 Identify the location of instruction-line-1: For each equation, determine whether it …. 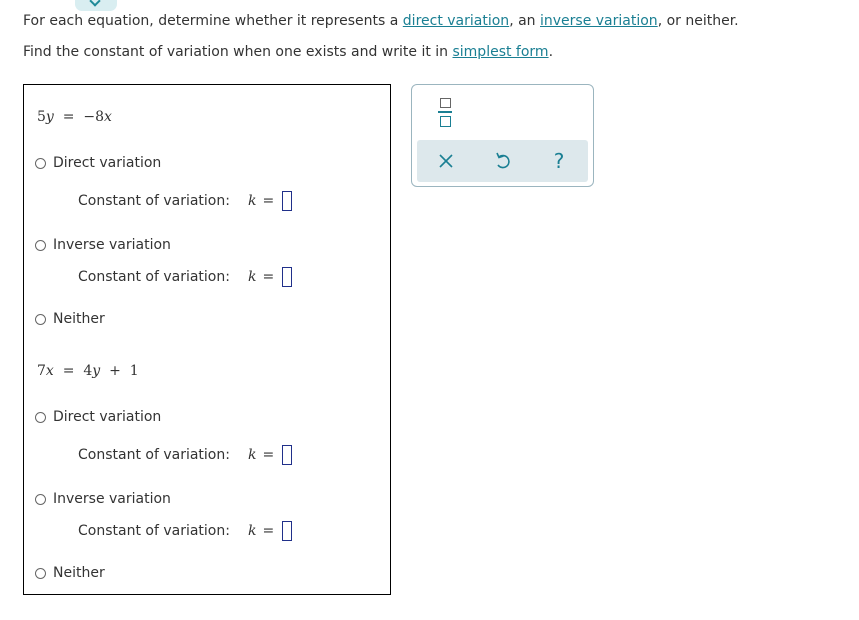
(381, 21).